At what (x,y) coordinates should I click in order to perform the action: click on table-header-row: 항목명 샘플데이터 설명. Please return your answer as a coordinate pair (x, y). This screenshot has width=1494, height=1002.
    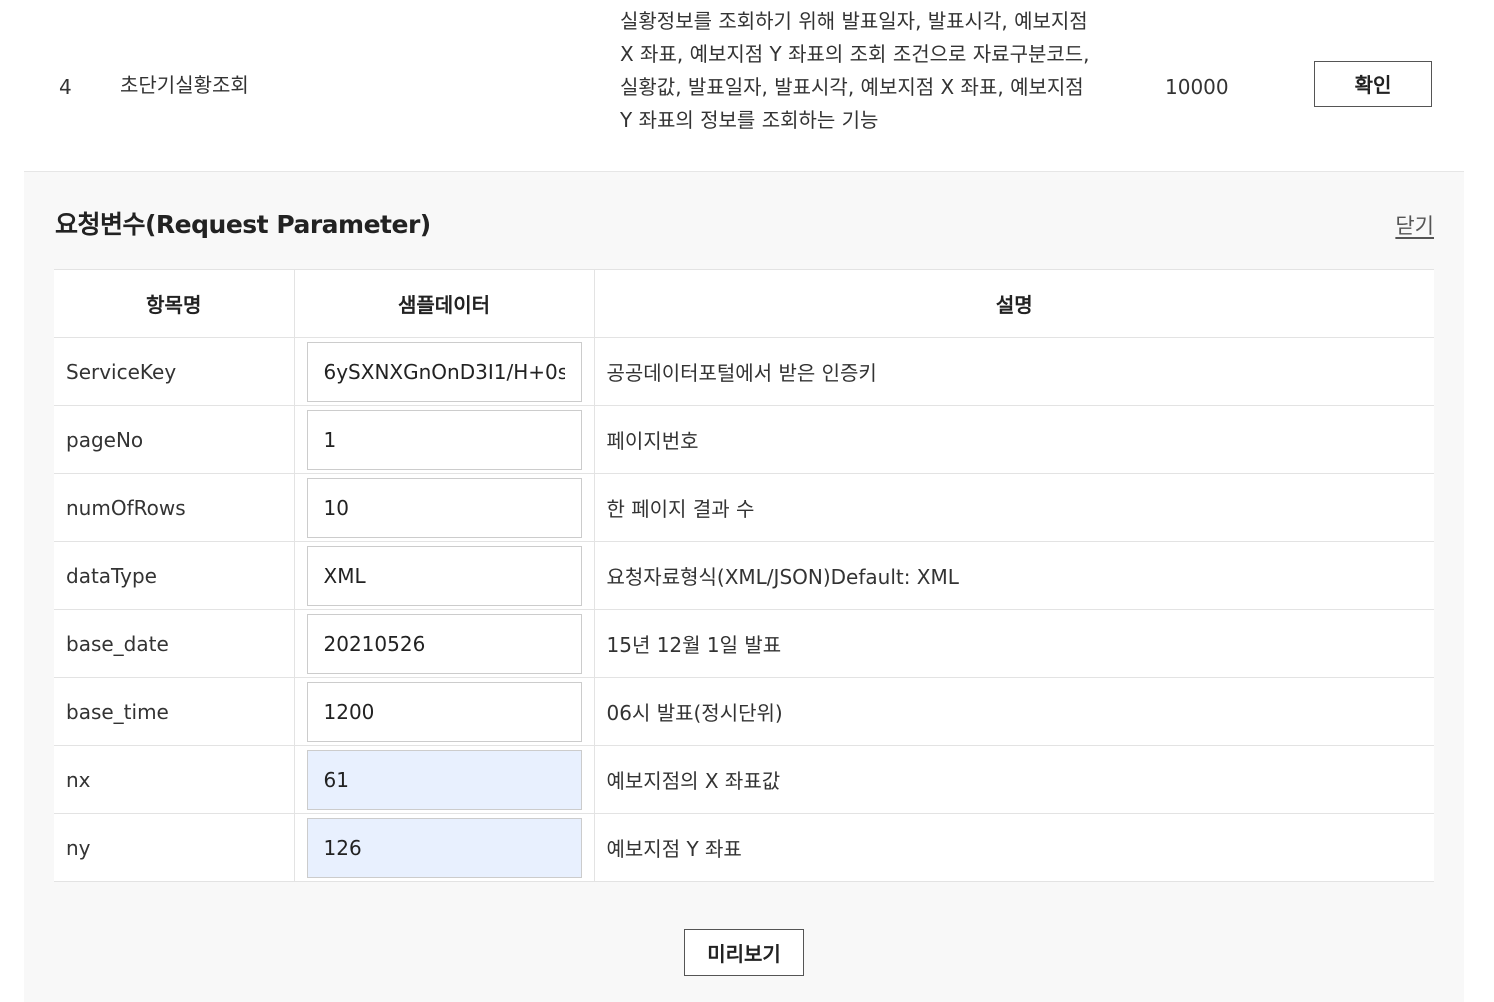
    Looking at the image, I should click on (744, 303).